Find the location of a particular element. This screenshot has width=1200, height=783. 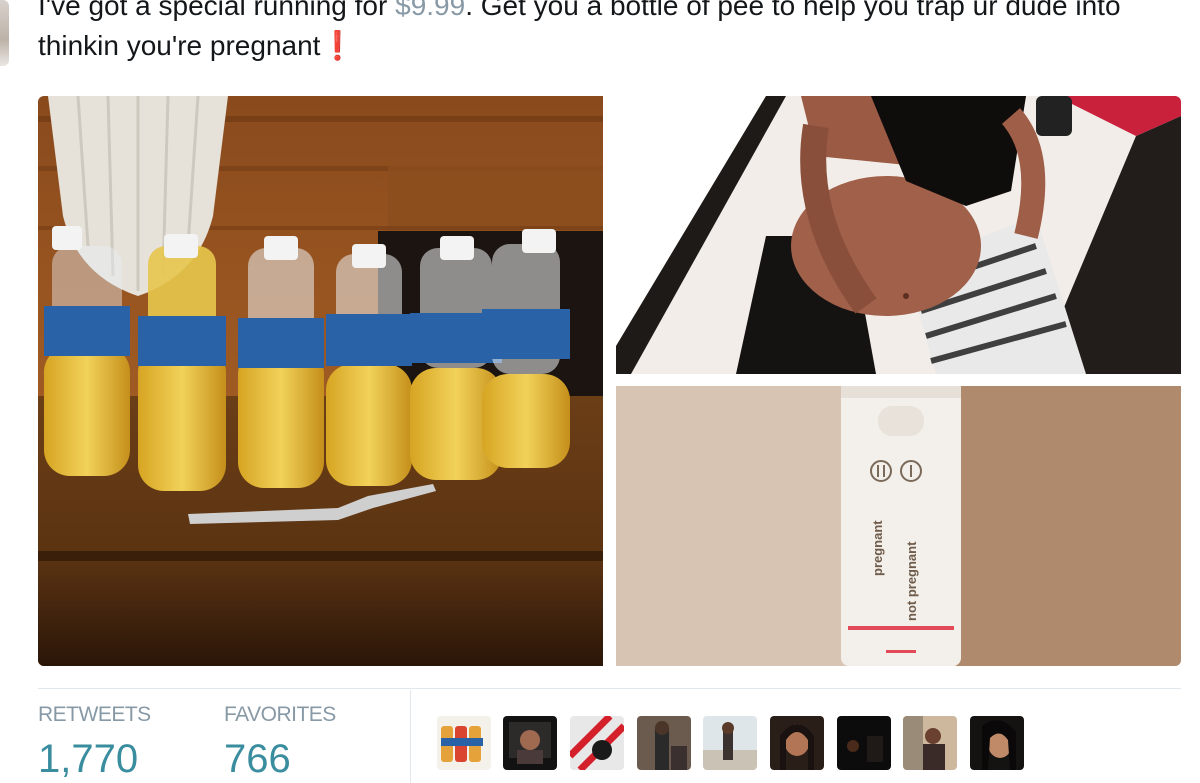

retweets-label: RETWEETS is located at coordinates (94, 714).